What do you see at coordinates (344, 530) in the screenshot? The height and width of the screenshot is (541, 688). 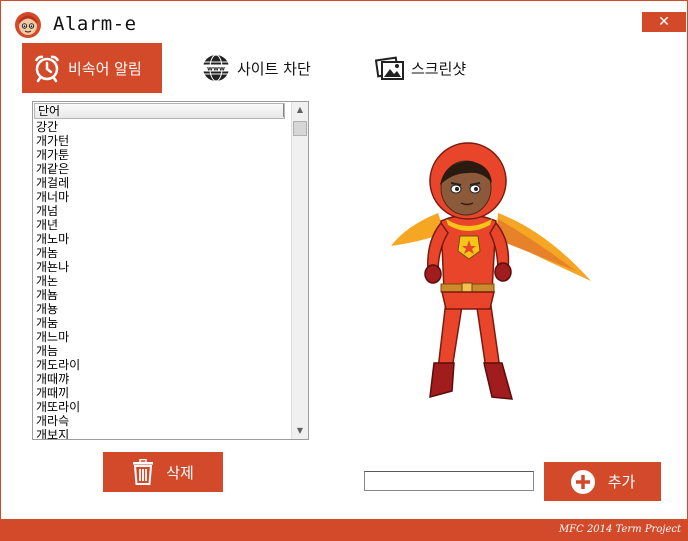 I see `footer-bar: MFC 2014 Term Project` at bounding box center [344, 530].